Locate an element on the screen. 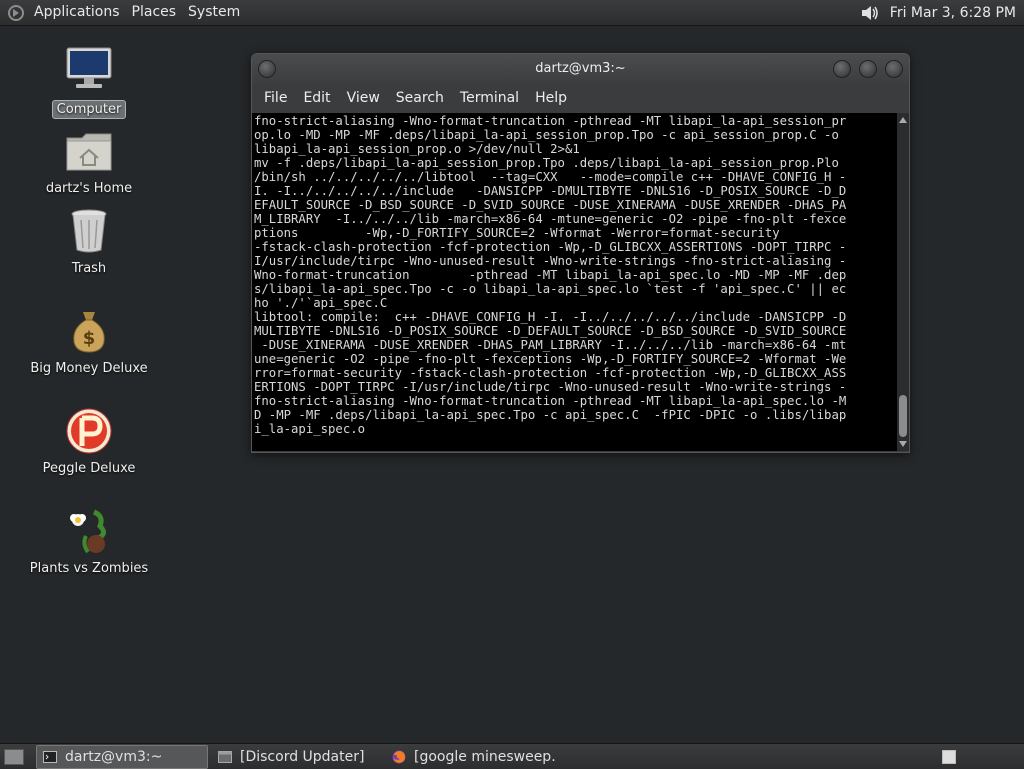 Image resolution: width=1024 pixels, height=769 pixels. desktop-icon-pvz: Plants vs Zombies is located at coordinates (89, 541).